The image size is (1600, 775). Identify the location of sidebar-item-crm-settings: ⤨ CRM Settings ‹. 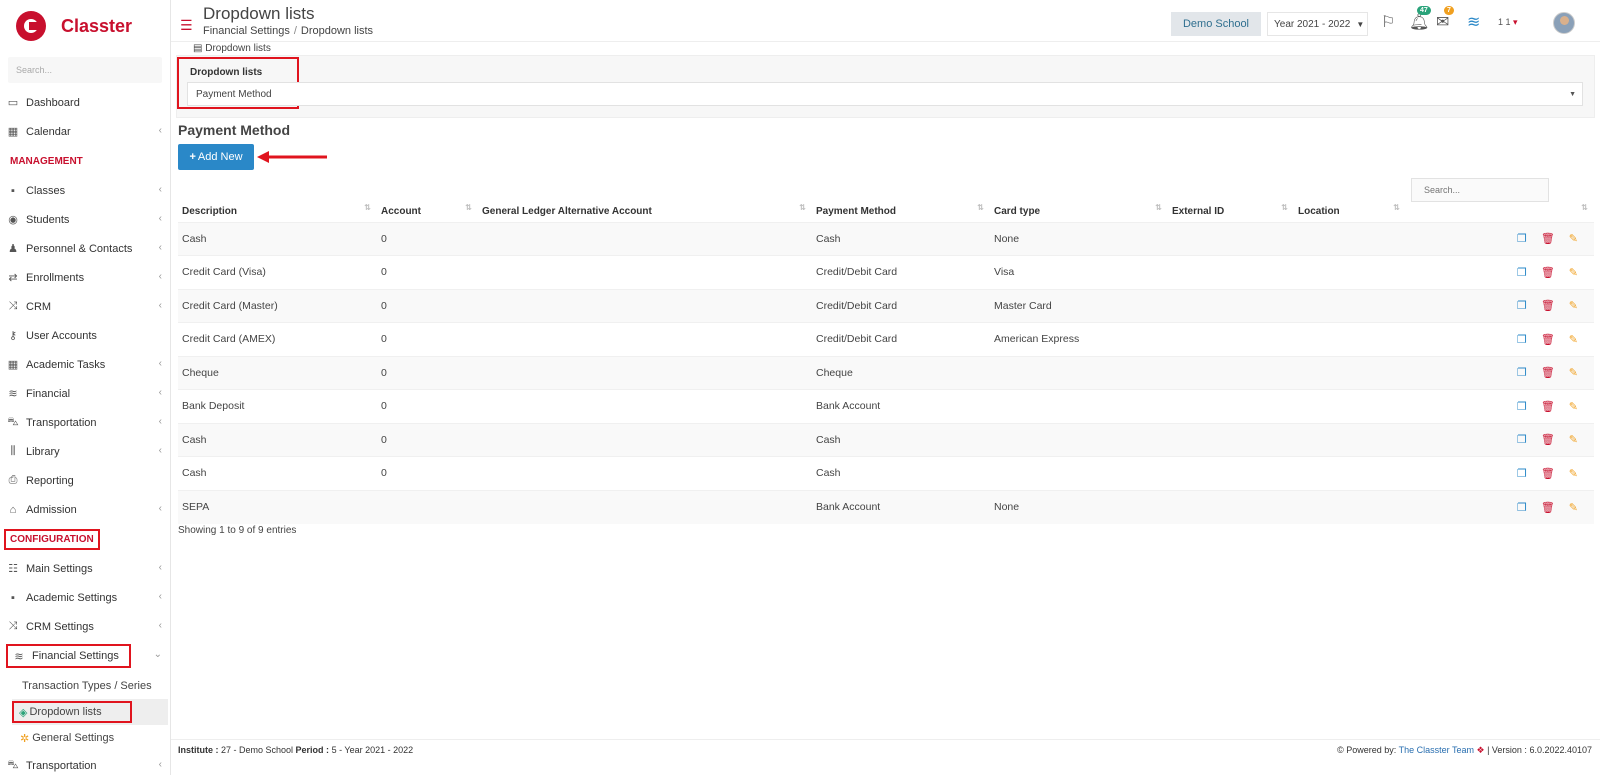
(85, 626).